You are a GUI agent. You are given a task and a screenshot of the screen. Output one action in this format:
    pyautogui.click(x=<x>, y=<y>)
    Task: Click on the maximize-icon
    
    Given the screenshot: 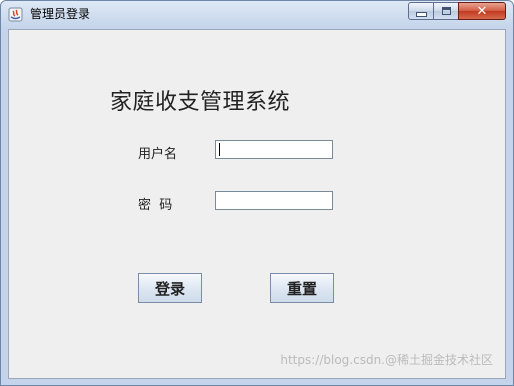 What is the action you would take?
    pyautogui.click(x=446, y=11)
    